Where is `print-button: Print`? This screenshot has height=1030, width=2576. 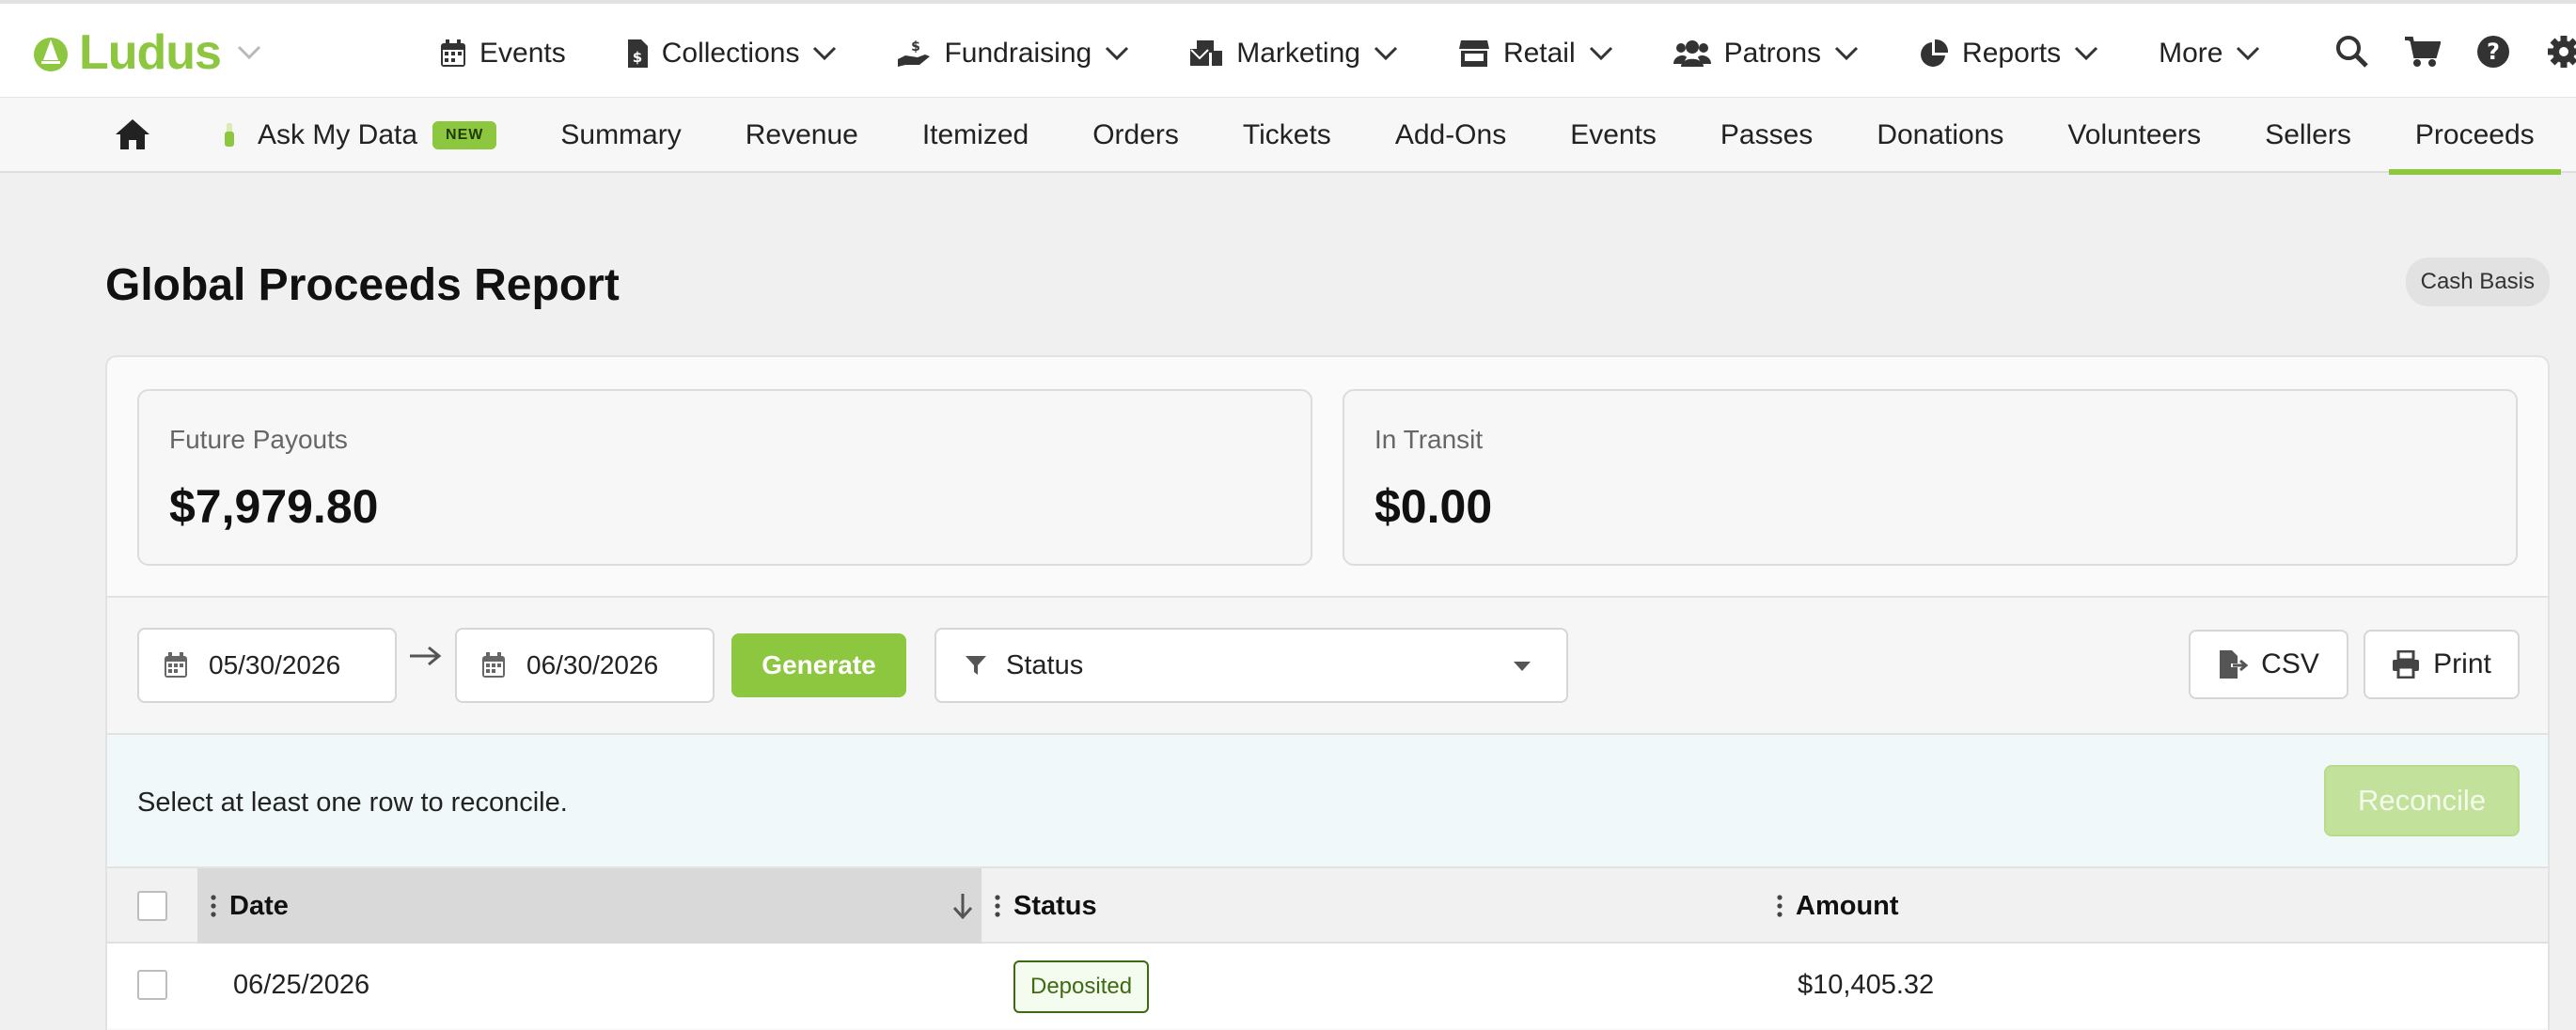 print-button: Print is located at coordinates (2442, 664).